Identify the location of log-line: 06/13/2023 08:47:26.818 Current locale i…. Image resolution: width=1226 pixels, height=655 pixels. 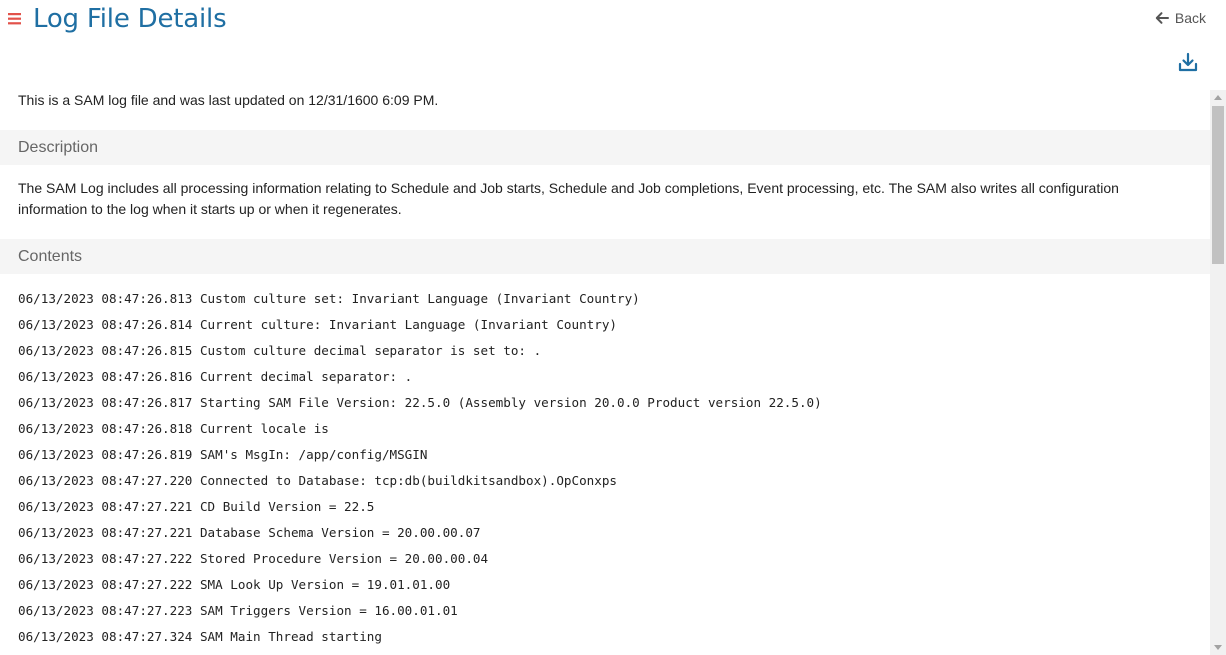
(173, 428).